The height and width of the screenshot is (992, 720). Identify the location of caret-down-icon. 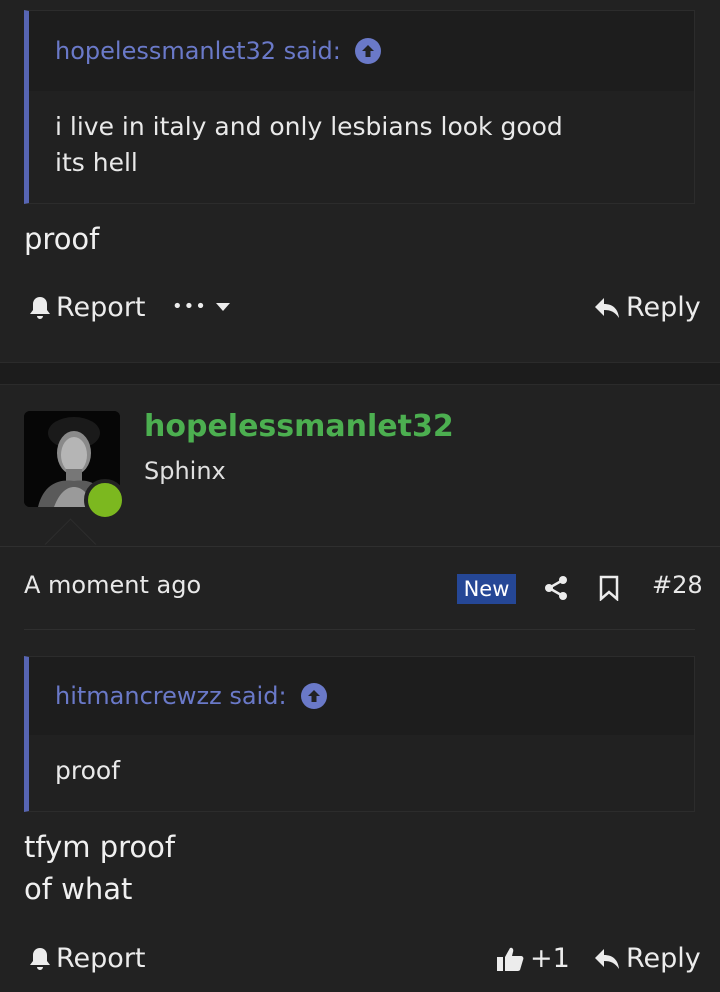
(223, 307).